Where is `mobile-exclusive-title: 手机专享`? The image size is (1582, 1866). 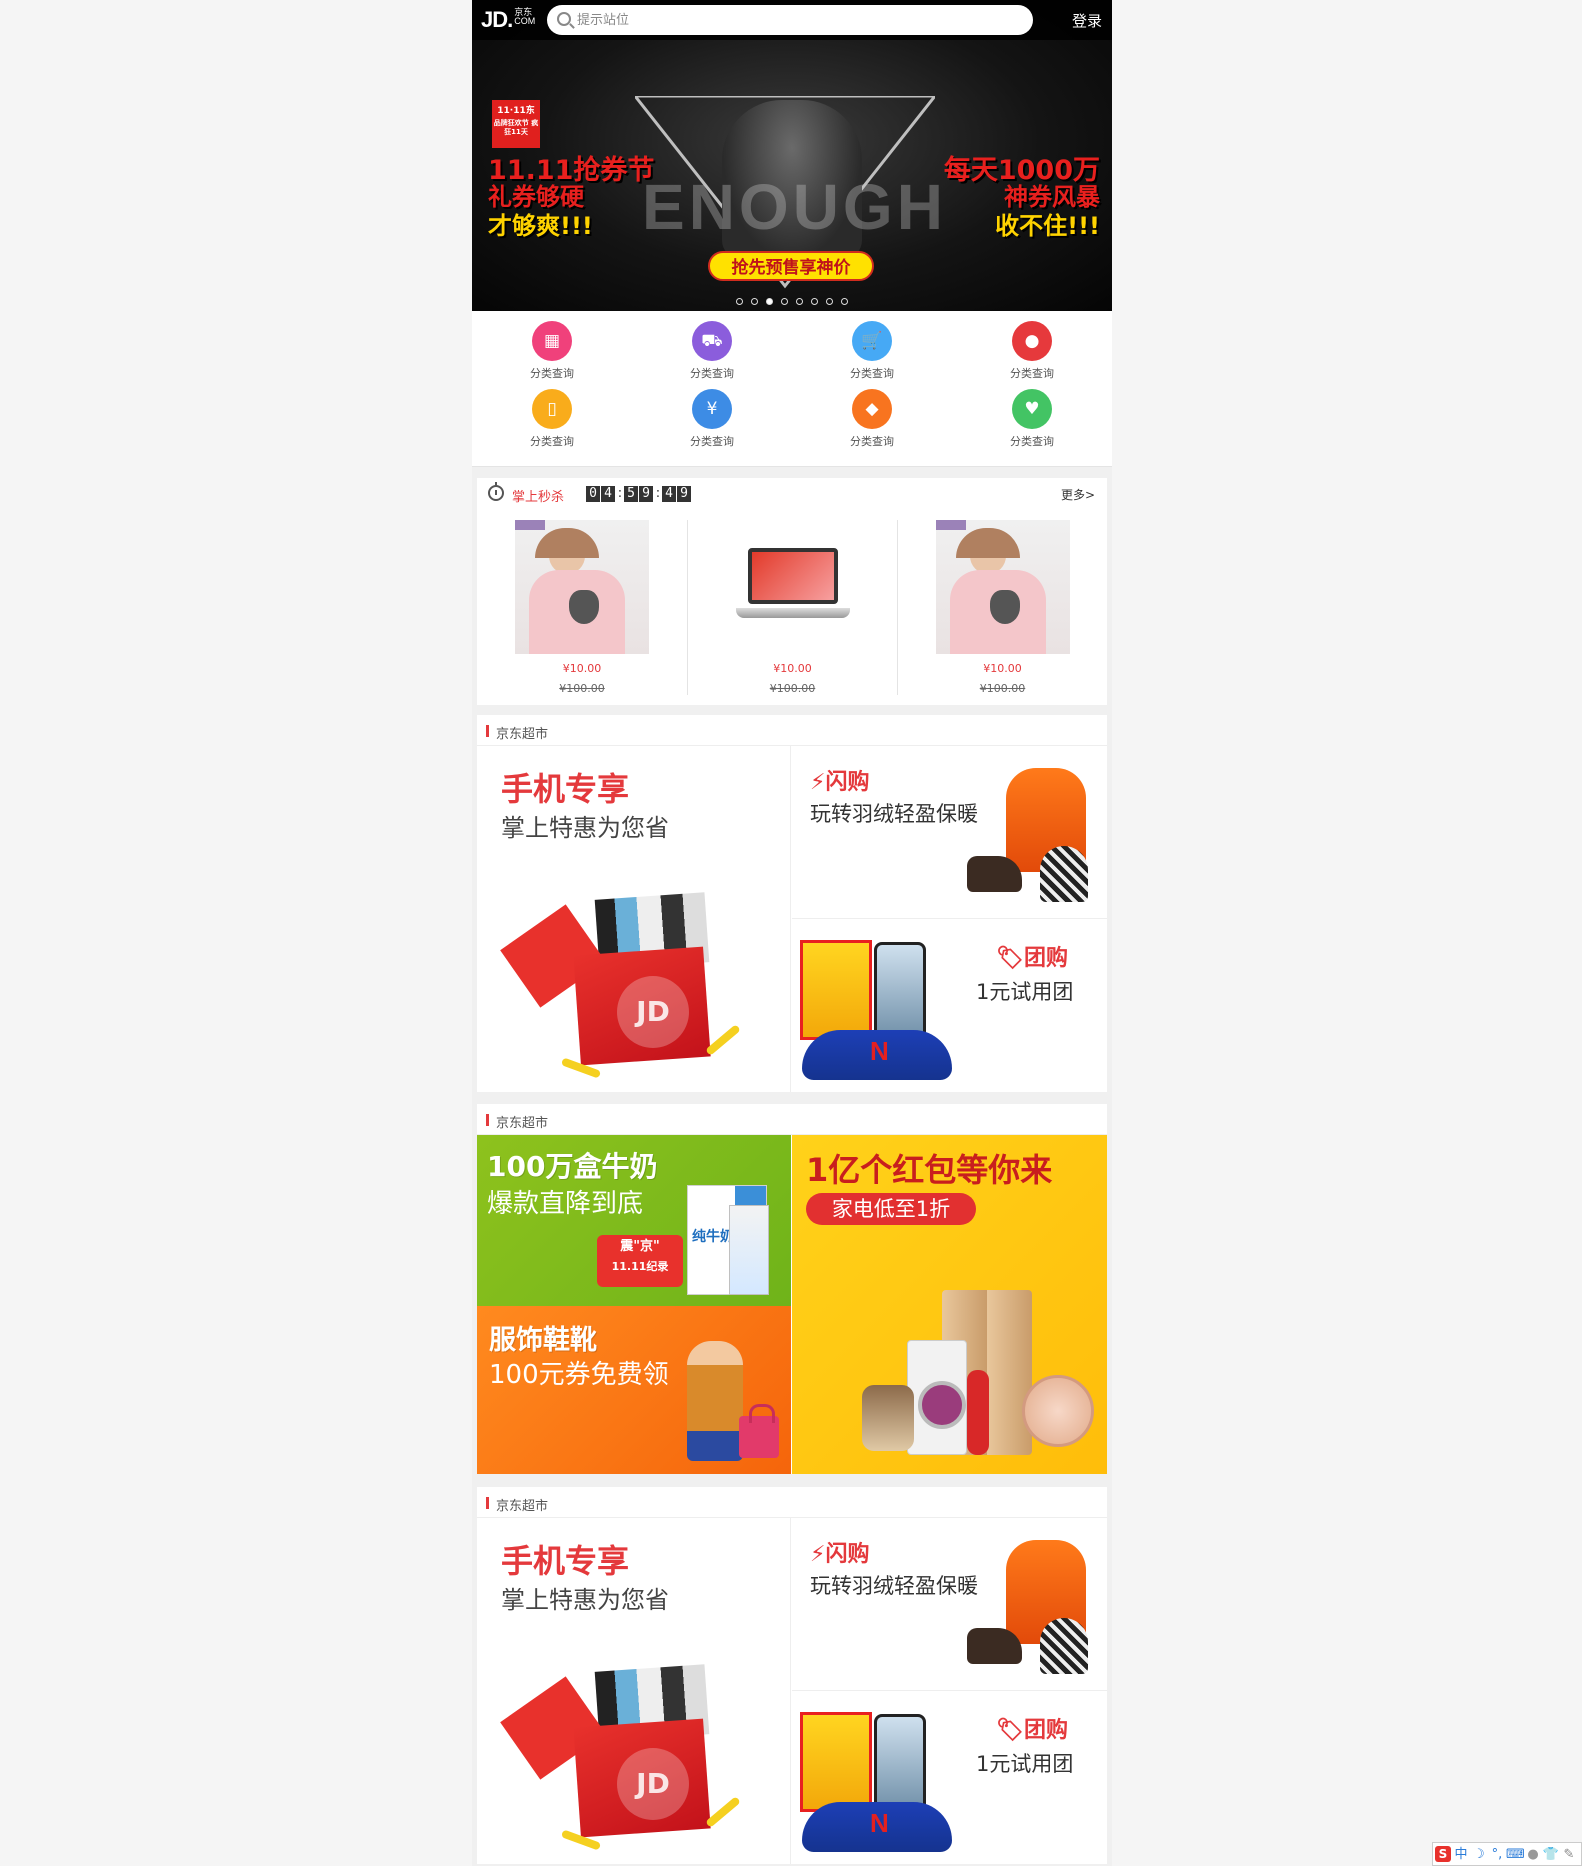 mobile-exclusive-title: 手机专享 is located at coordinates (565, 1561).